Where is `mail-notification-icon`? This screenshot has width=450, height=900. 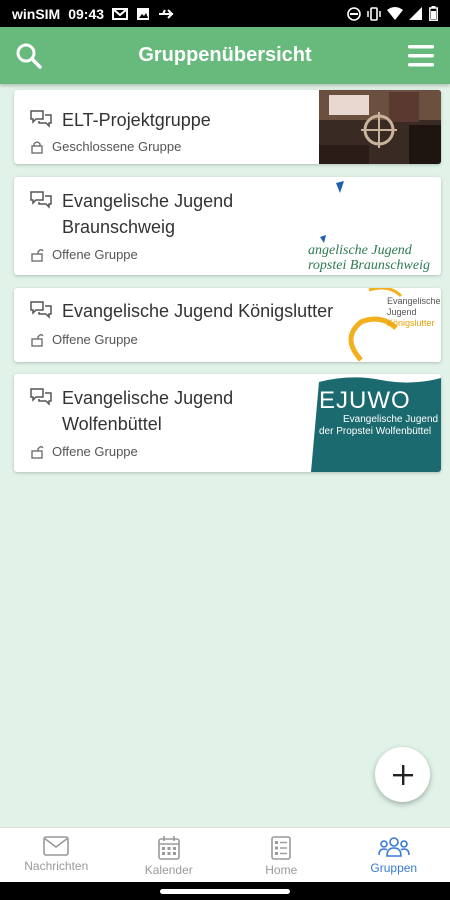
mail-notification-icon is located at coordinates (120, 13).